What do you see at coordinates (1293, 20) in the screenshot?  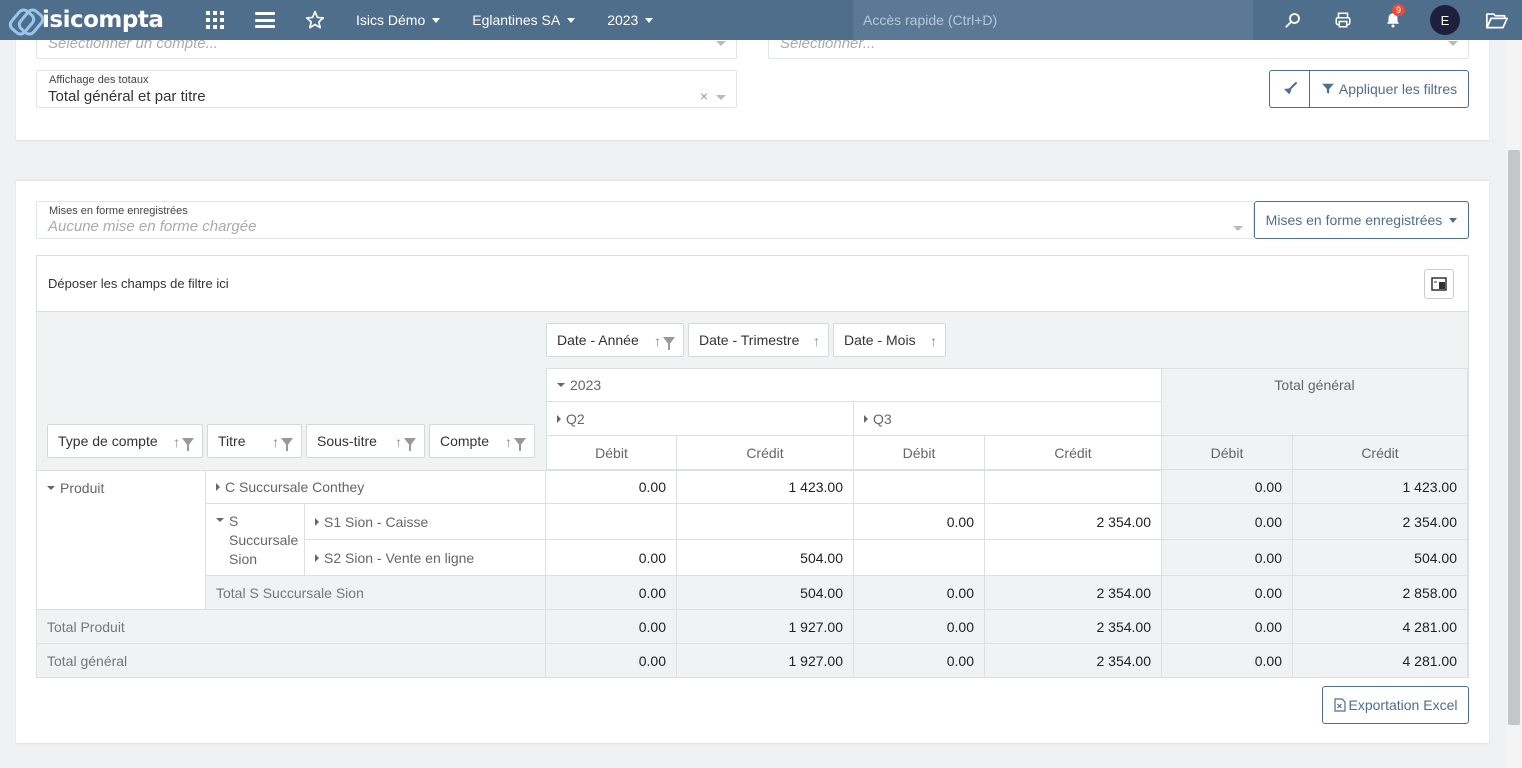 I see `search-icon` at bounding box center [1293, 20].